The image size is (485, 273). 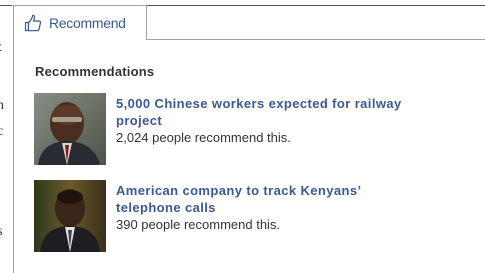 I want to click on background-text-fragment: n, so click(x=2, y=105).